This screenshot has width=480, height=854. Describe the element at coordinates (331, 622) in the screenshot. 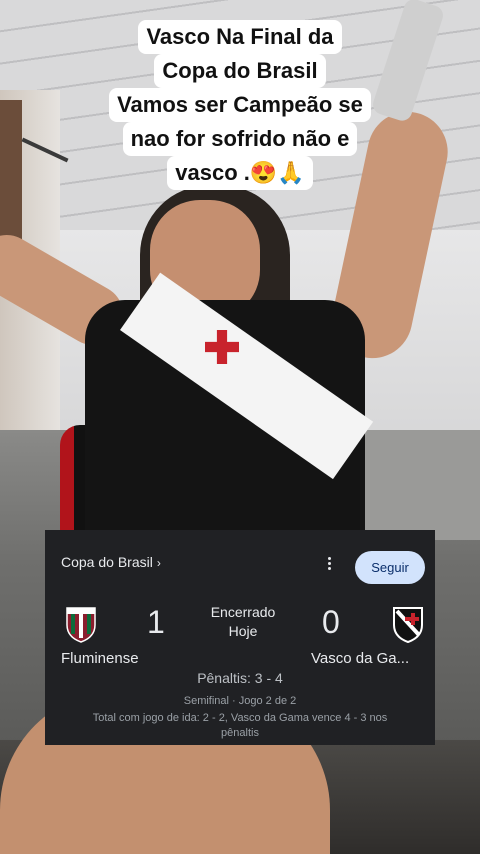

I see `away-score: 0` at that location.